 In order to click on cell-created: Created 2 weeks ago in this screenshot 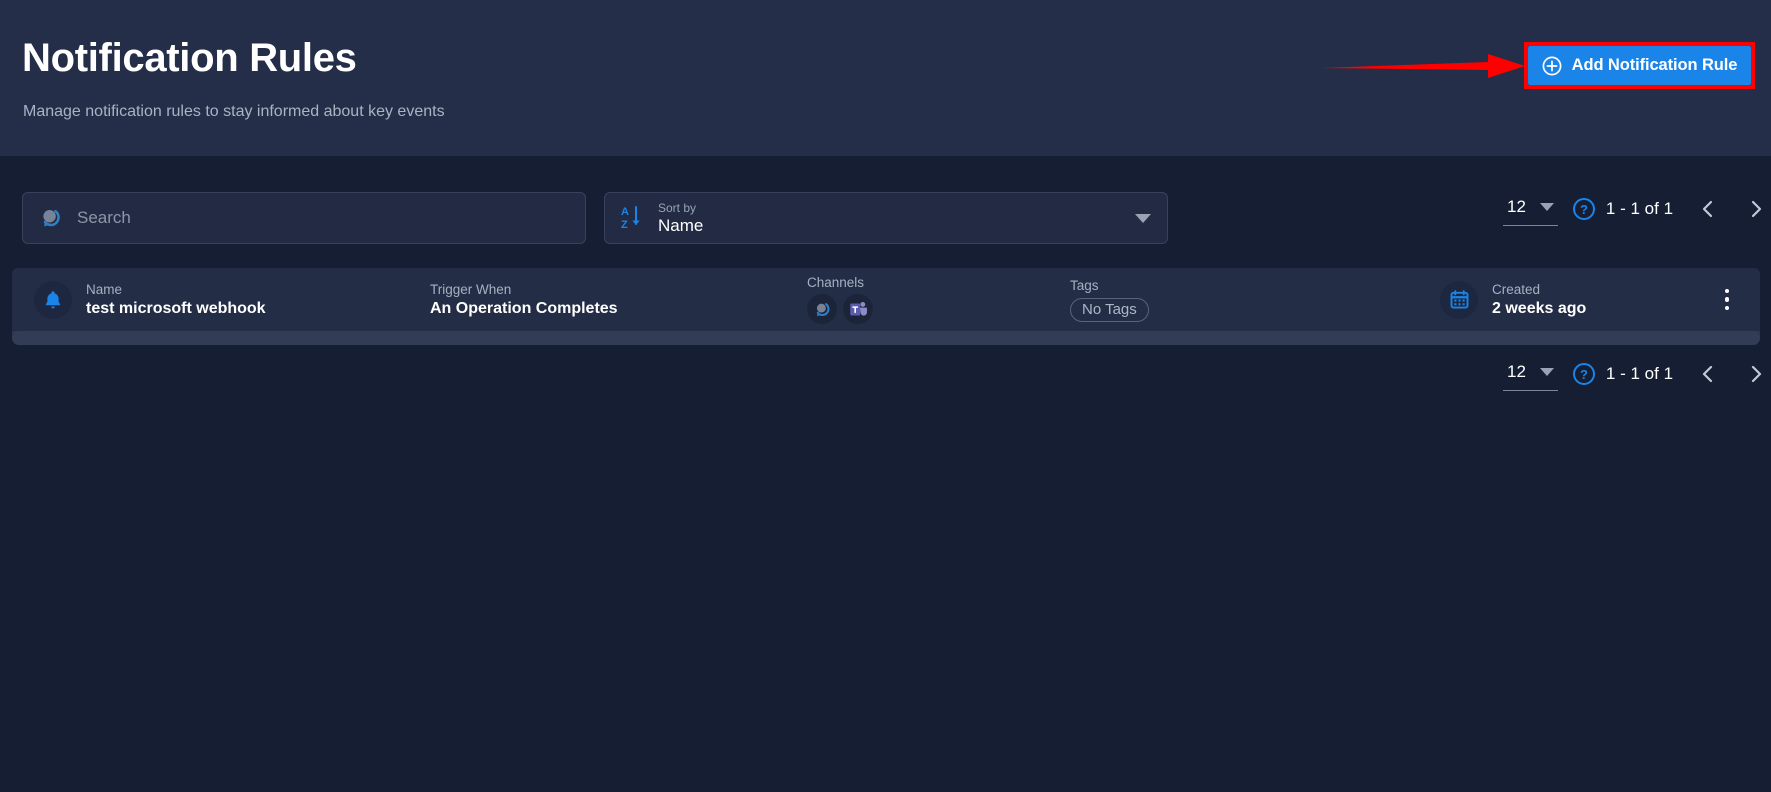, I will do `click(1513, 299)`.